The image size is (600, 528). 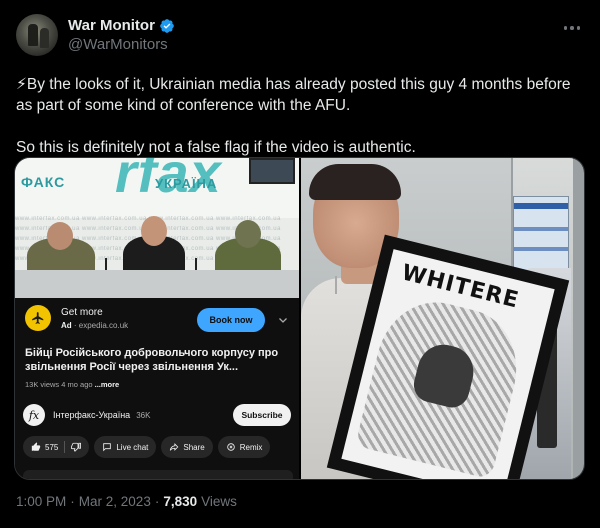 What do you see at coordinates (36, 446) in the screenshot?
I see `thumbs-up-icon` at bounding box center [36, 446].